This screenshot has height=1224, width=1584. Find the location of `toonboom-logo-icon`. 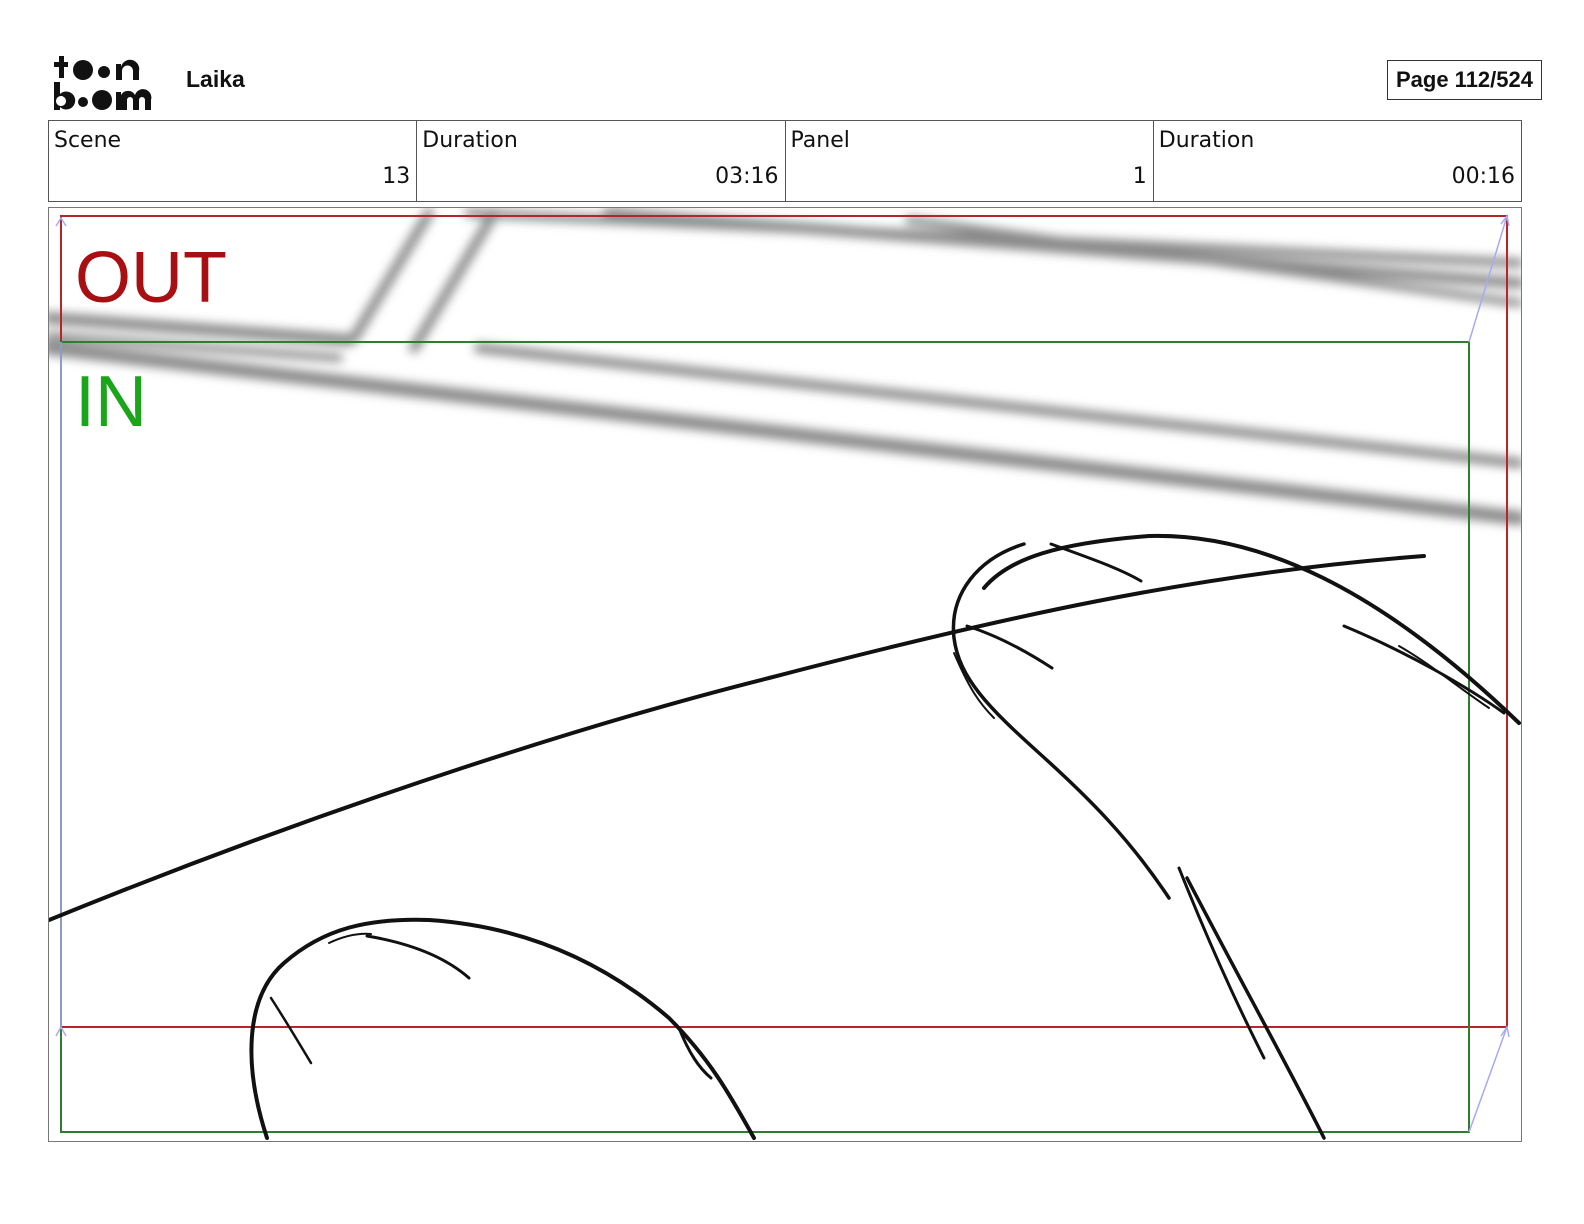

toonboom-logo-icon is located at coordinates (103, 83).